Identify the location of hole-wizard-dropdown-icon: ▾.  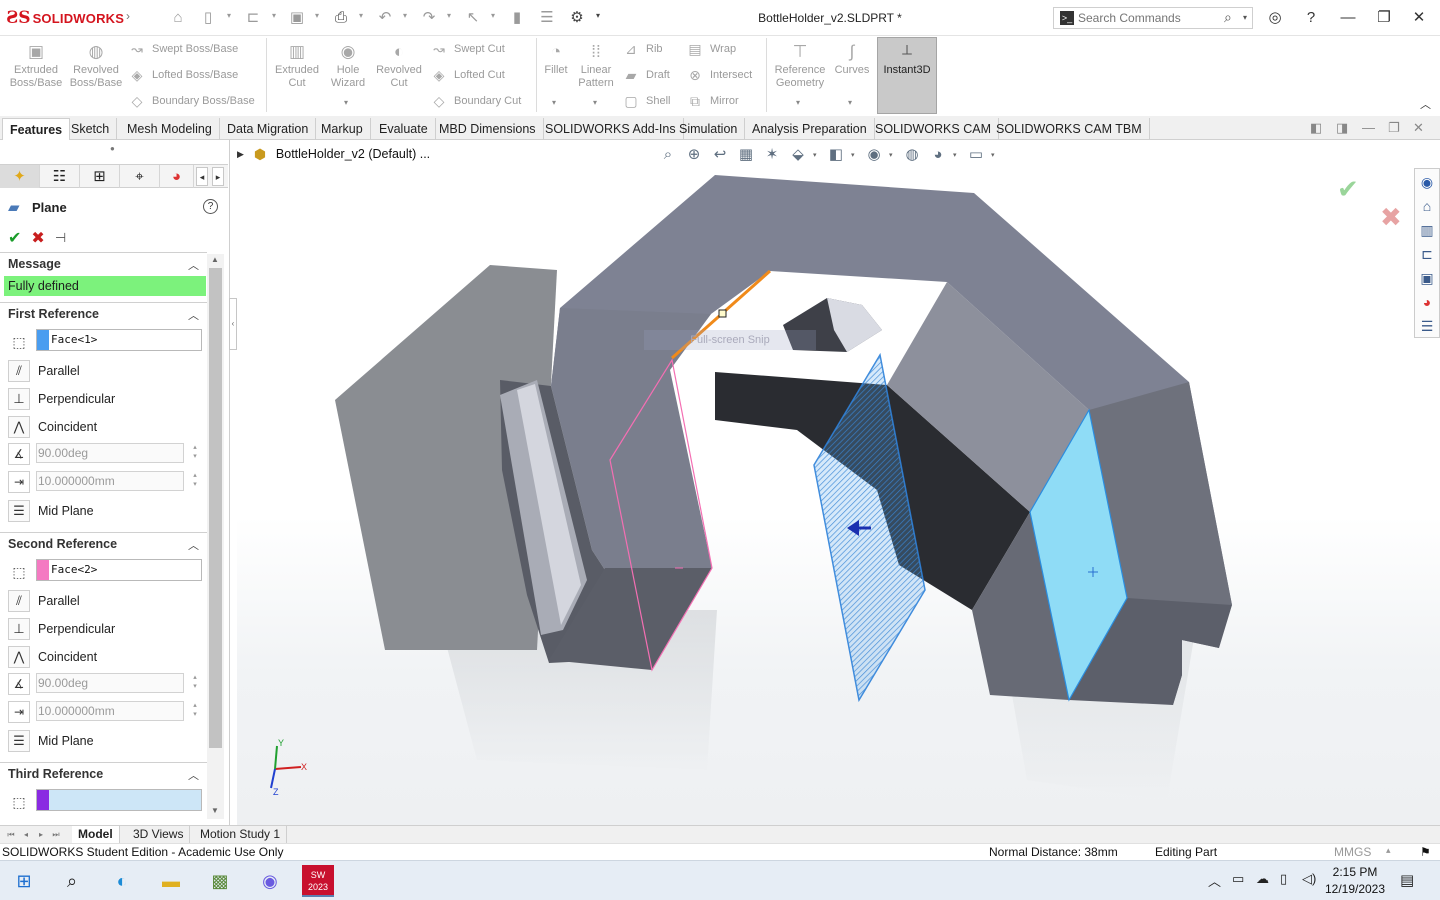
(346, 102).